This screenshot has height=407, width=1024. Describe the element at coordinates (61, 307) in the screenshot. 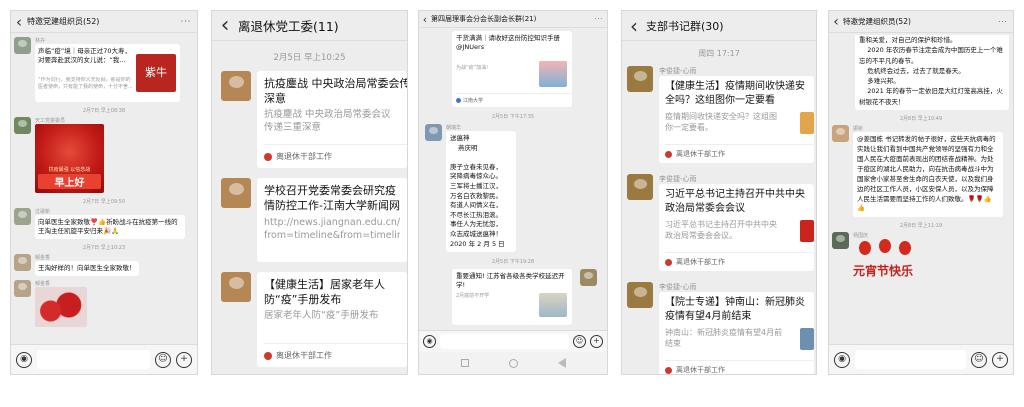

I see `flower-image` at that location.